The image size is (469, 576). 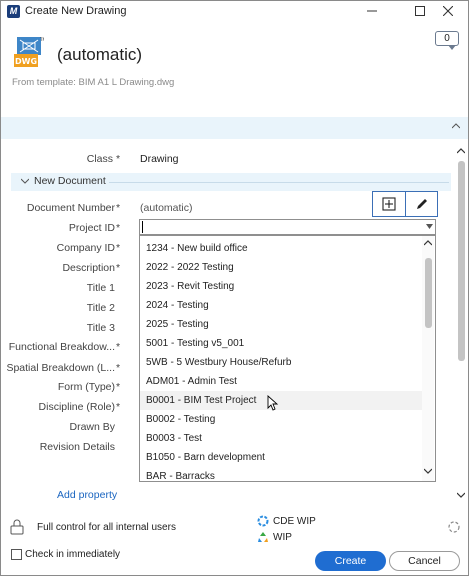 I want to click on field-label: Title 3, so click(x=100, y=328).